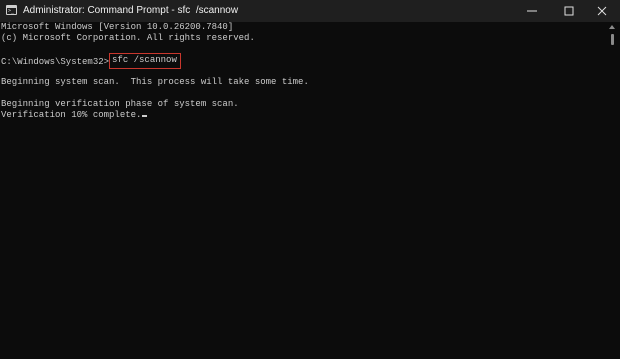  Describe the element at coordinates (145, 116) in the screenshot. I see `text-cursor` at that location.